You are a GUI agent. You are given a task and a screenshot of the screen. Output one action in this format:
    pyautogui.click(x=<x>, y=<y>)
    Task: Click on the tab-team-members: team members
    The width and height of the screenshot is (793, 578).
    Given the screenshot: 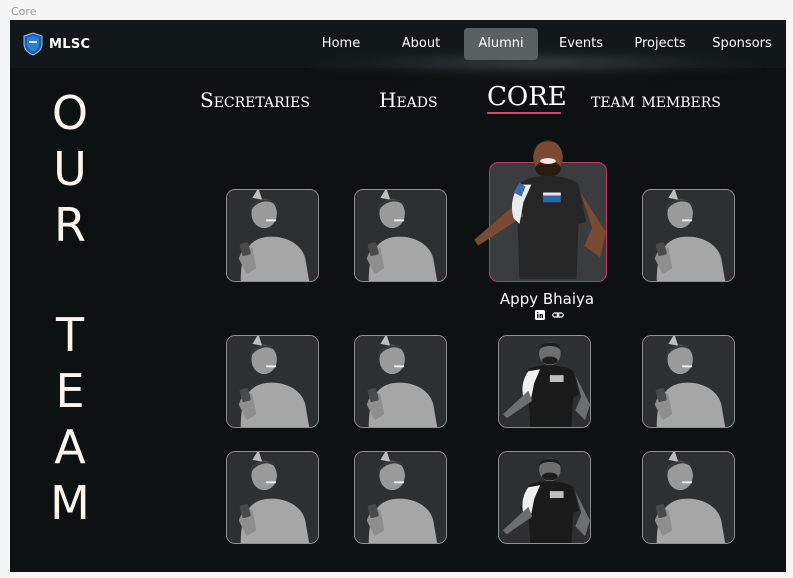 What is the action you would take?
    pyautogui.click(x=656, y=100)
    